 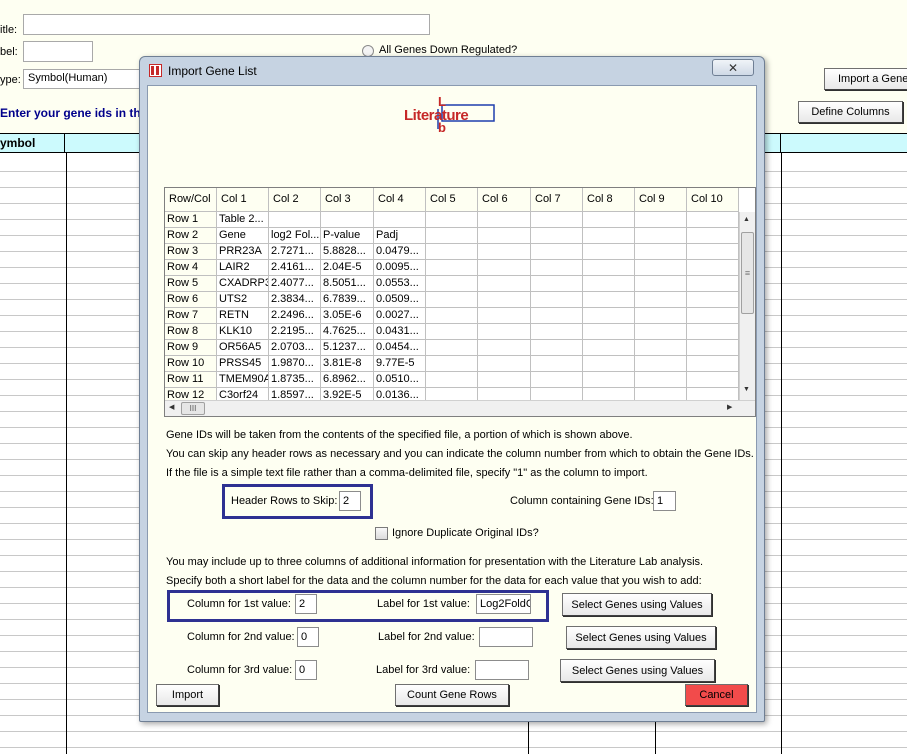 I want to click on label-3rd-value-input, so click(x=502, y=670).